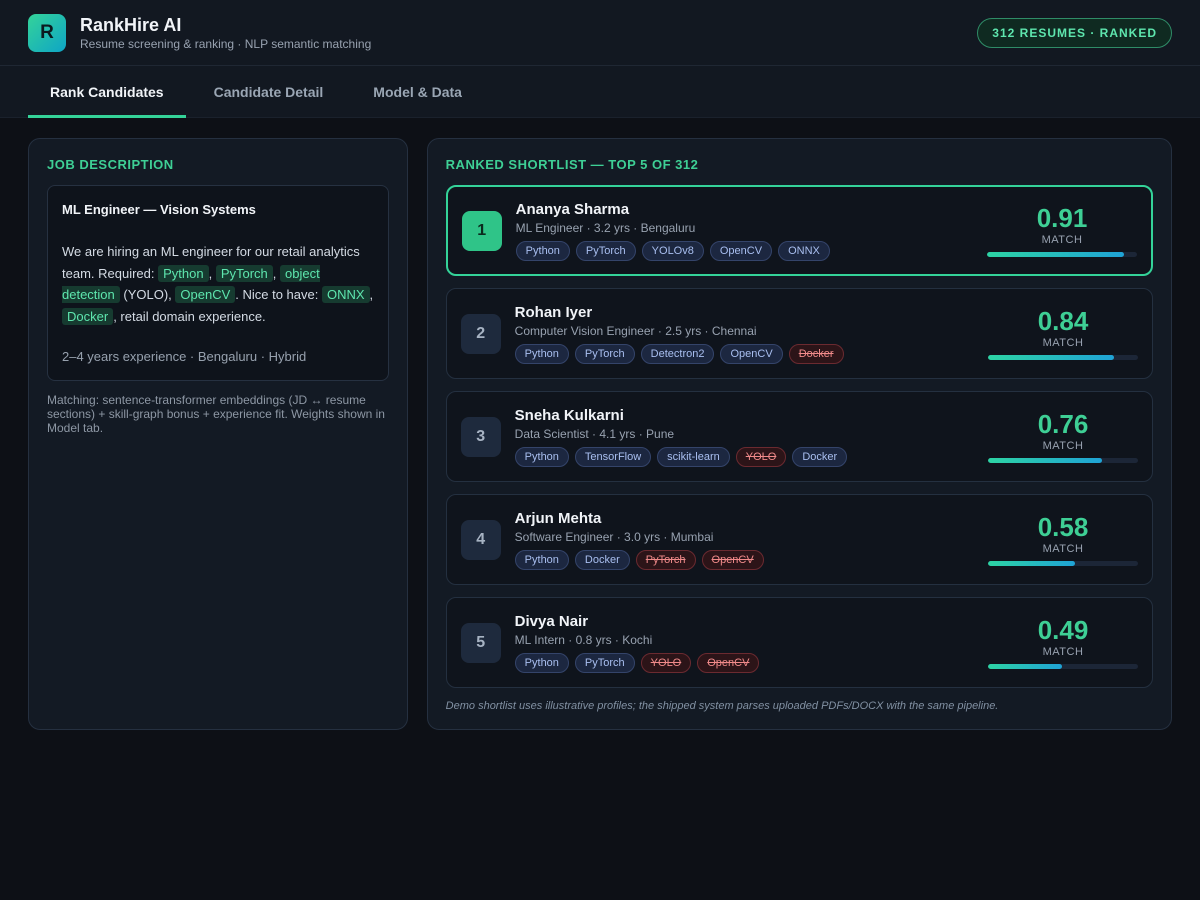 This screenshot has height=900, width=1200. Describe the element at coordinates (614, 536) in the screenshot. I see `candidate-meta: Software Engineer · 3.0 yrs · Mumbai` at that location.